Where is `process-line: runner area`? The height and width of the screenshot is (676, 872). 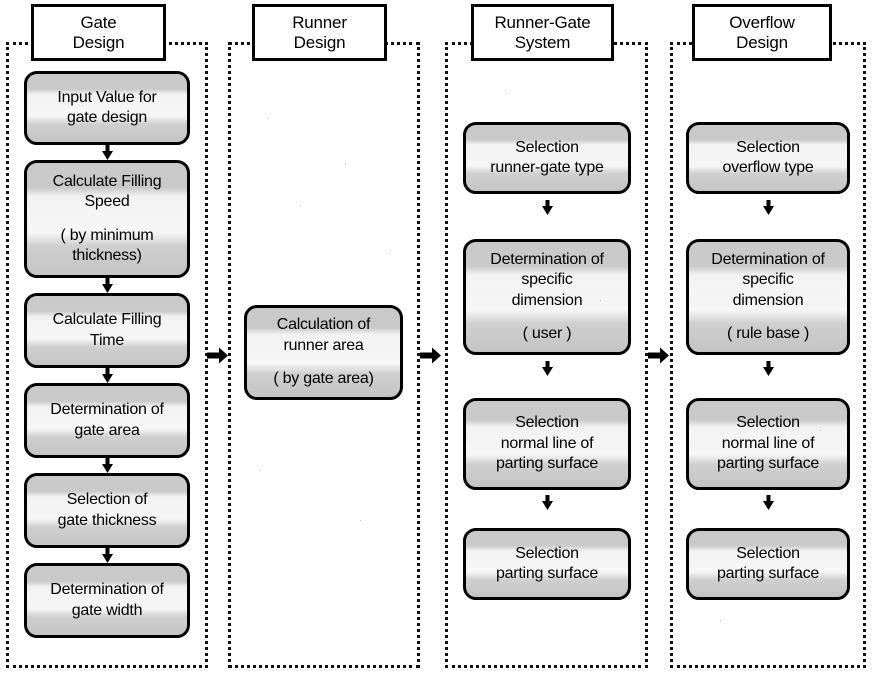
process-line: runner area is located at coordinates (323, 345).